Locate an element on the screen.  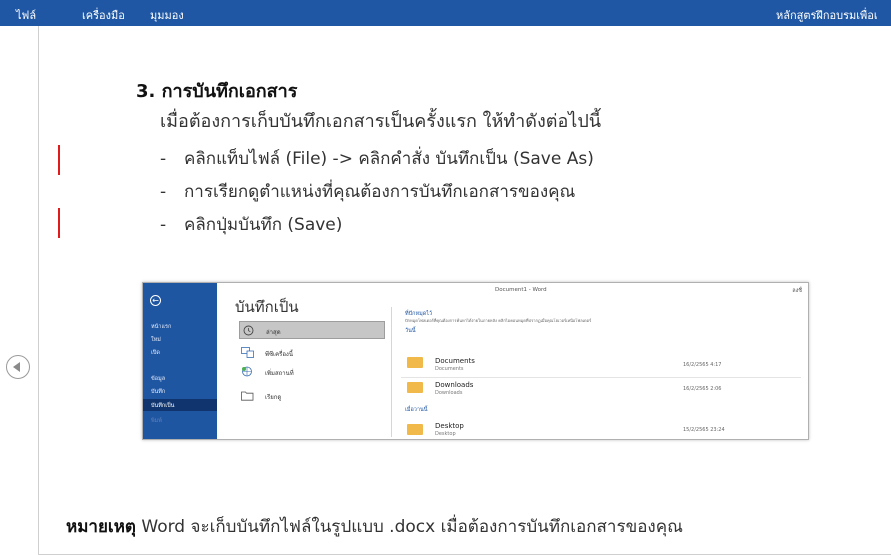
previous-slide-icon is located at coordinates (16, 367).